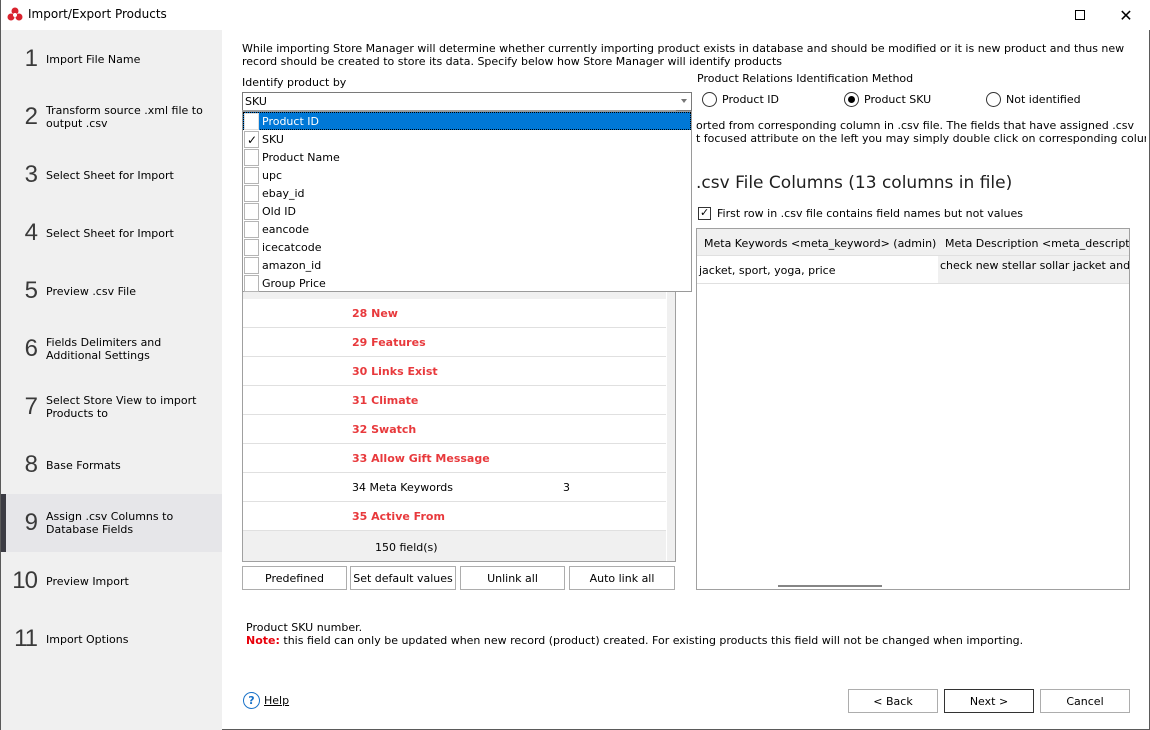  I want to click on radio-not-identified: Not identified, so click(1033, 99).